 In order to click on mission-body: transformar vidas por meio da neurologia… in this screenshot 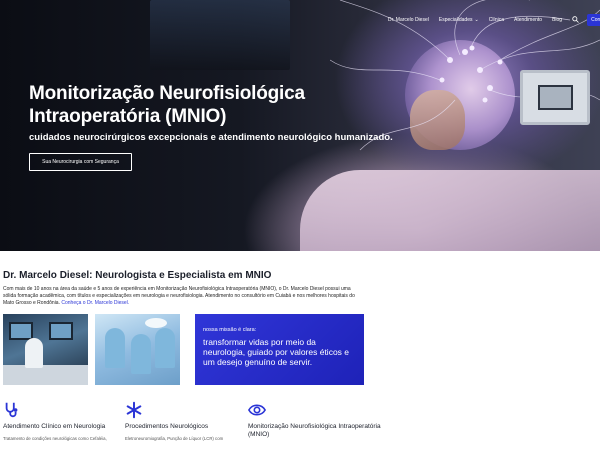, I will do `click(276, 352)`.